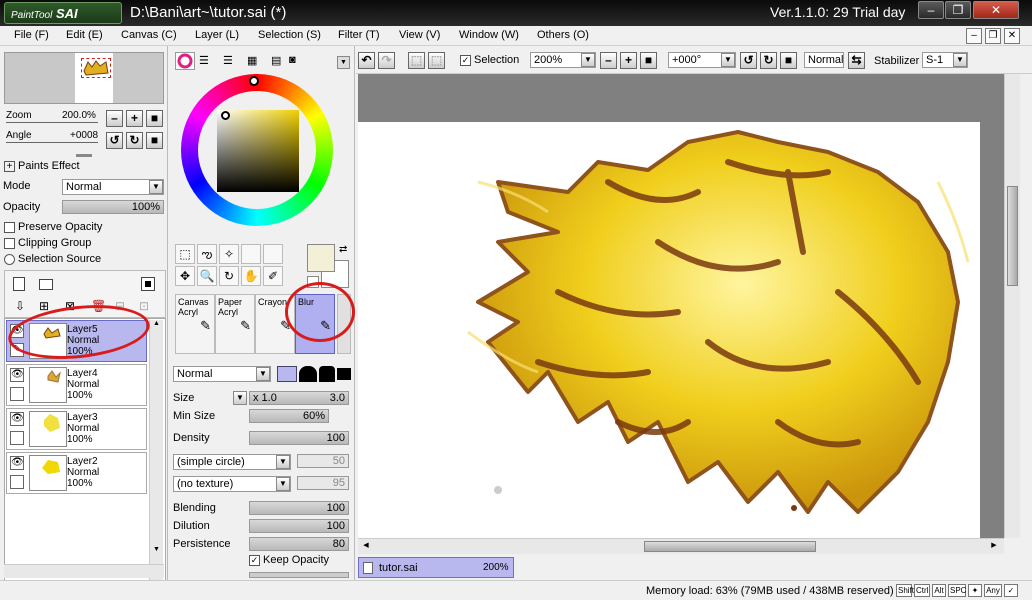  Describe the element at coordinates (628, 60) in the screenshot. I see `canvas-zoom-in-button: +` at that location.